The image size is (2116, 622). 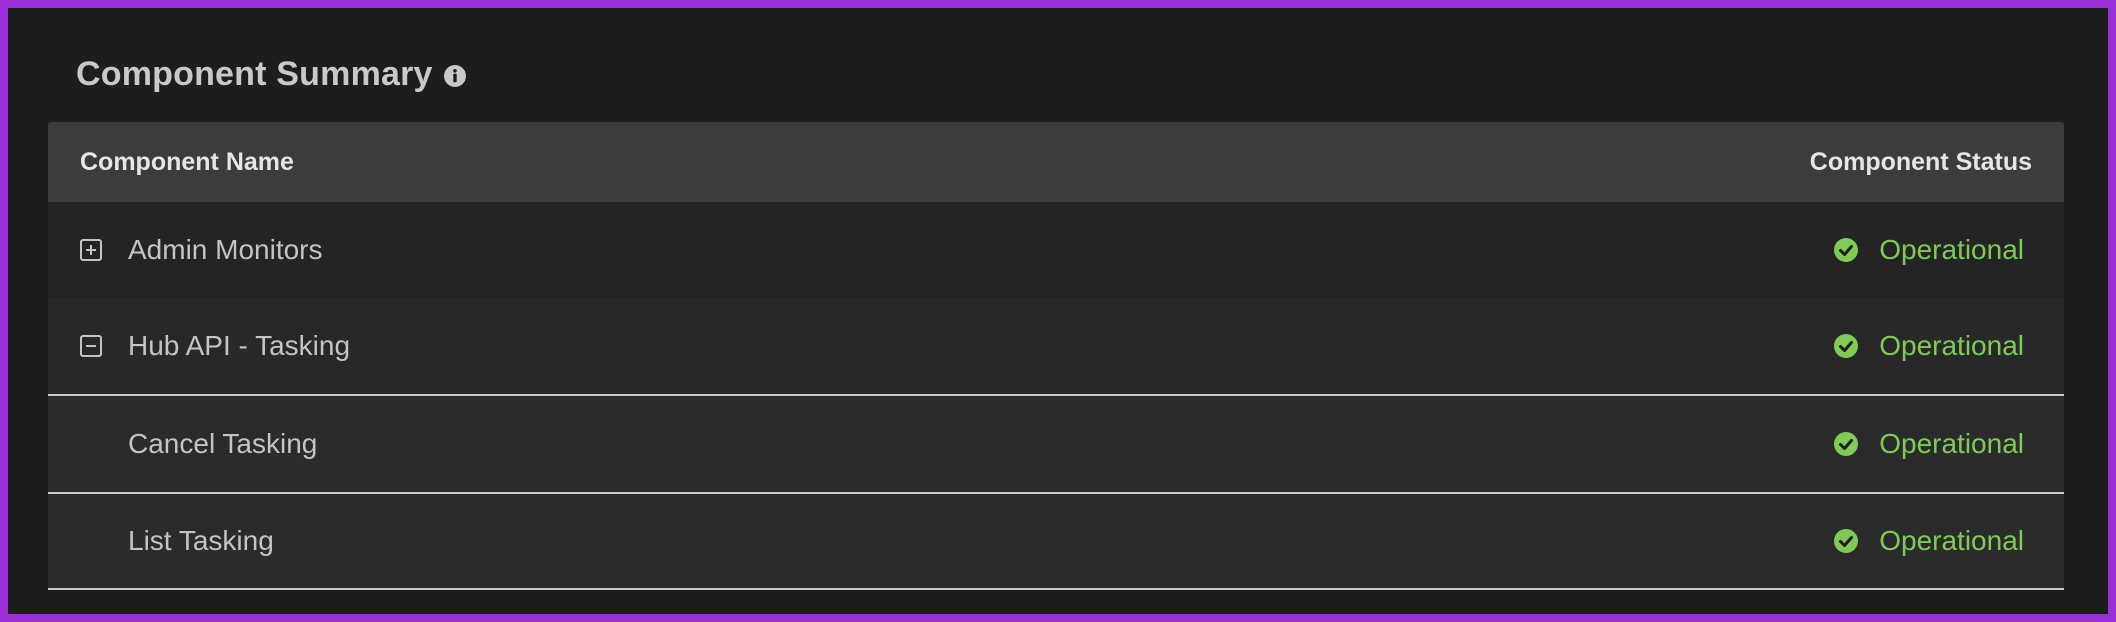 I want to click on component-name: Admin Monitors, so click(x=225, y=249).